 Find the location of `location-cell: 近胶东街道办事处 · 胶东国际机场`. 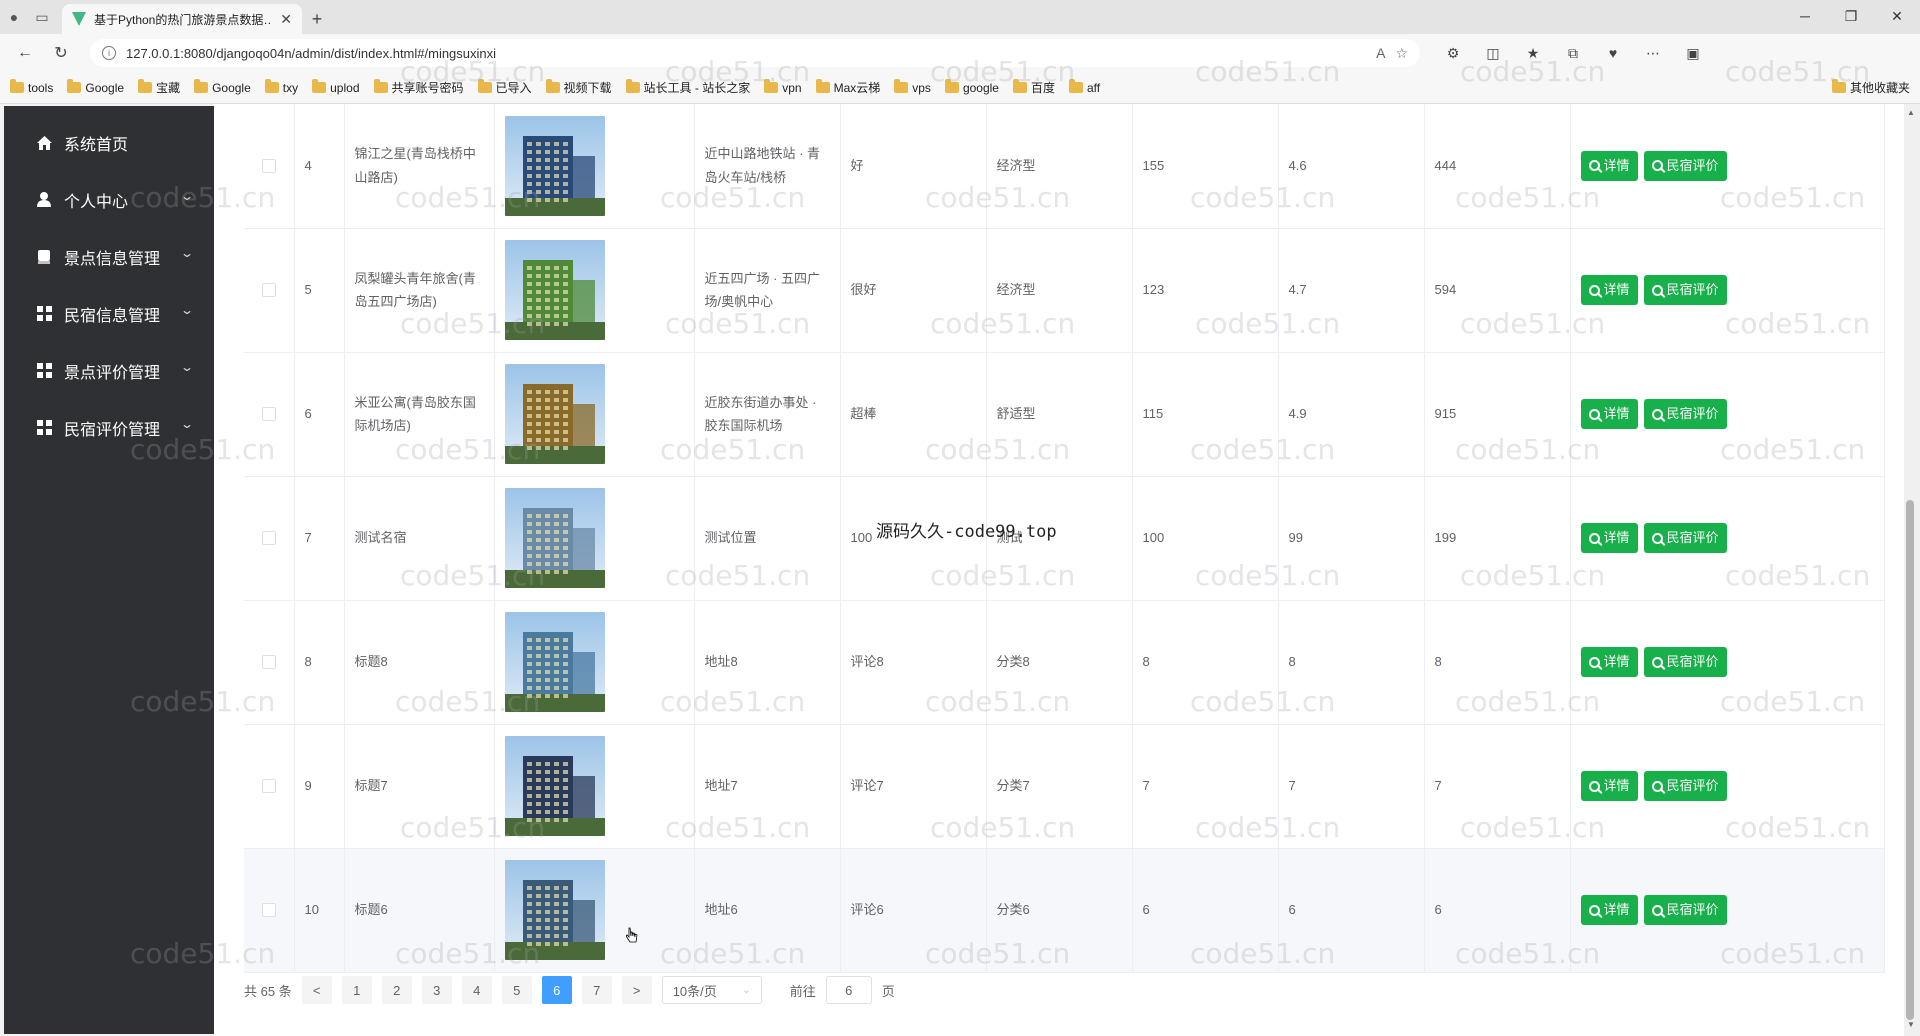

location-cell: 近胶东街道办事处 · 胶东国际机场 is located at coordinates (767, 414).